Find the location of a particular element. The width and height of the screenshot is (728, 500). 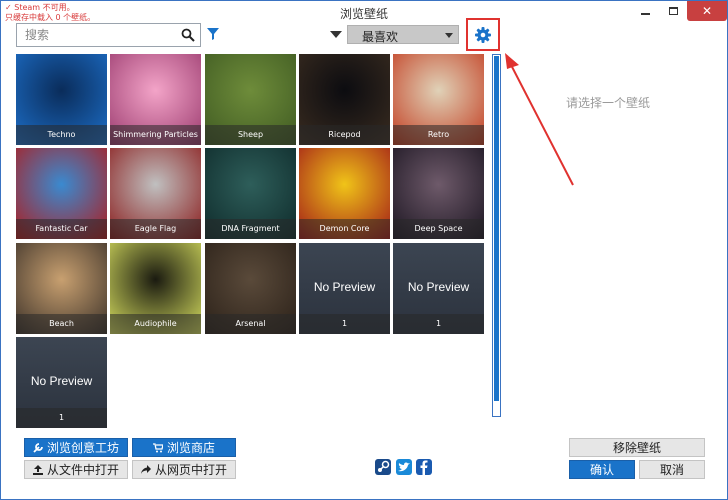

settings-button is located at coordinates (483, 34).